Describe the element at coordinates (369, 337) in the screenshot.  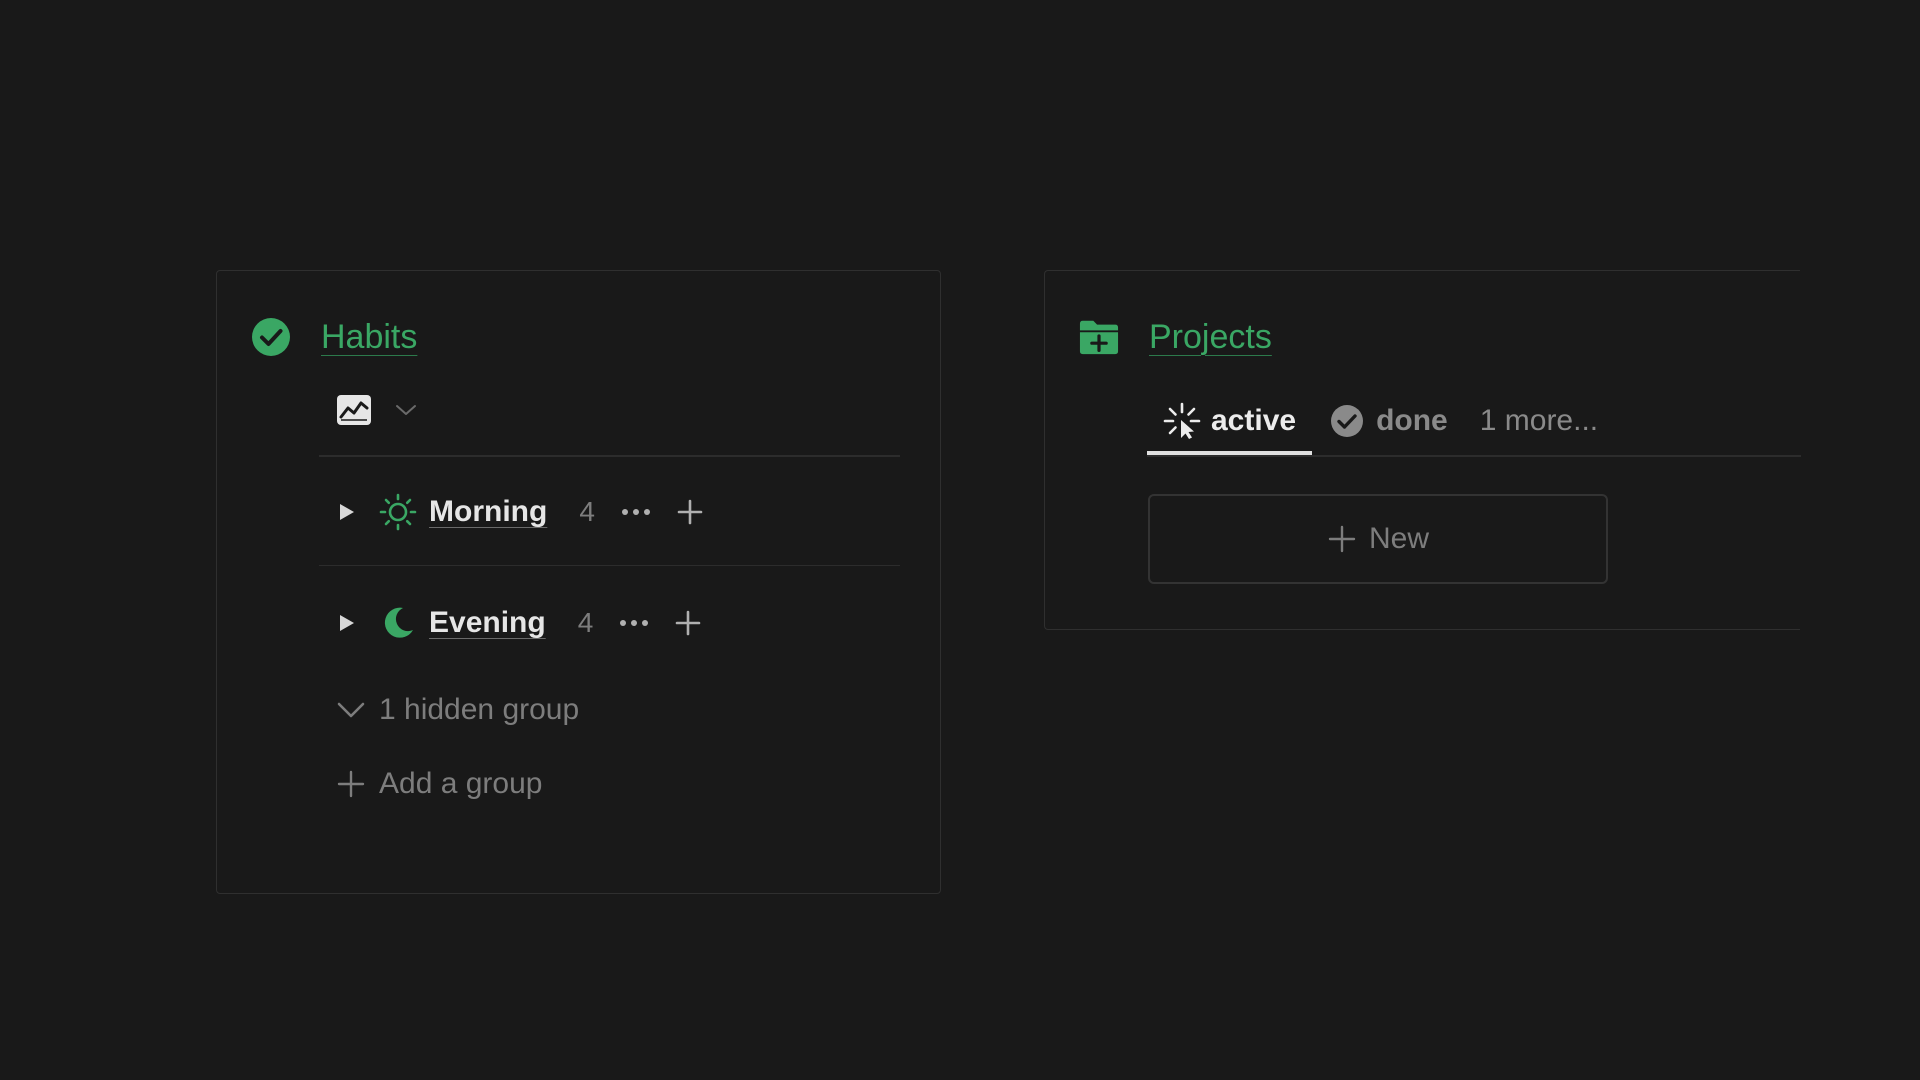
I see `habits-title: Habits` at that location.